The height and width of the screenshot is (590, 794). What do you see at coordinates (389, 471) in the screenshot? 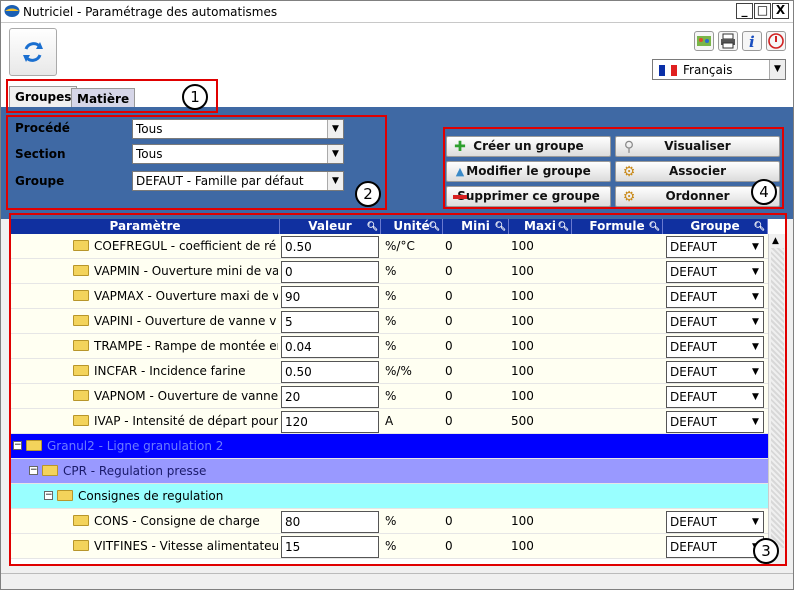
I see `tree-node-level2: − CPR - Regulation presse` at bounding box center [389, 471].